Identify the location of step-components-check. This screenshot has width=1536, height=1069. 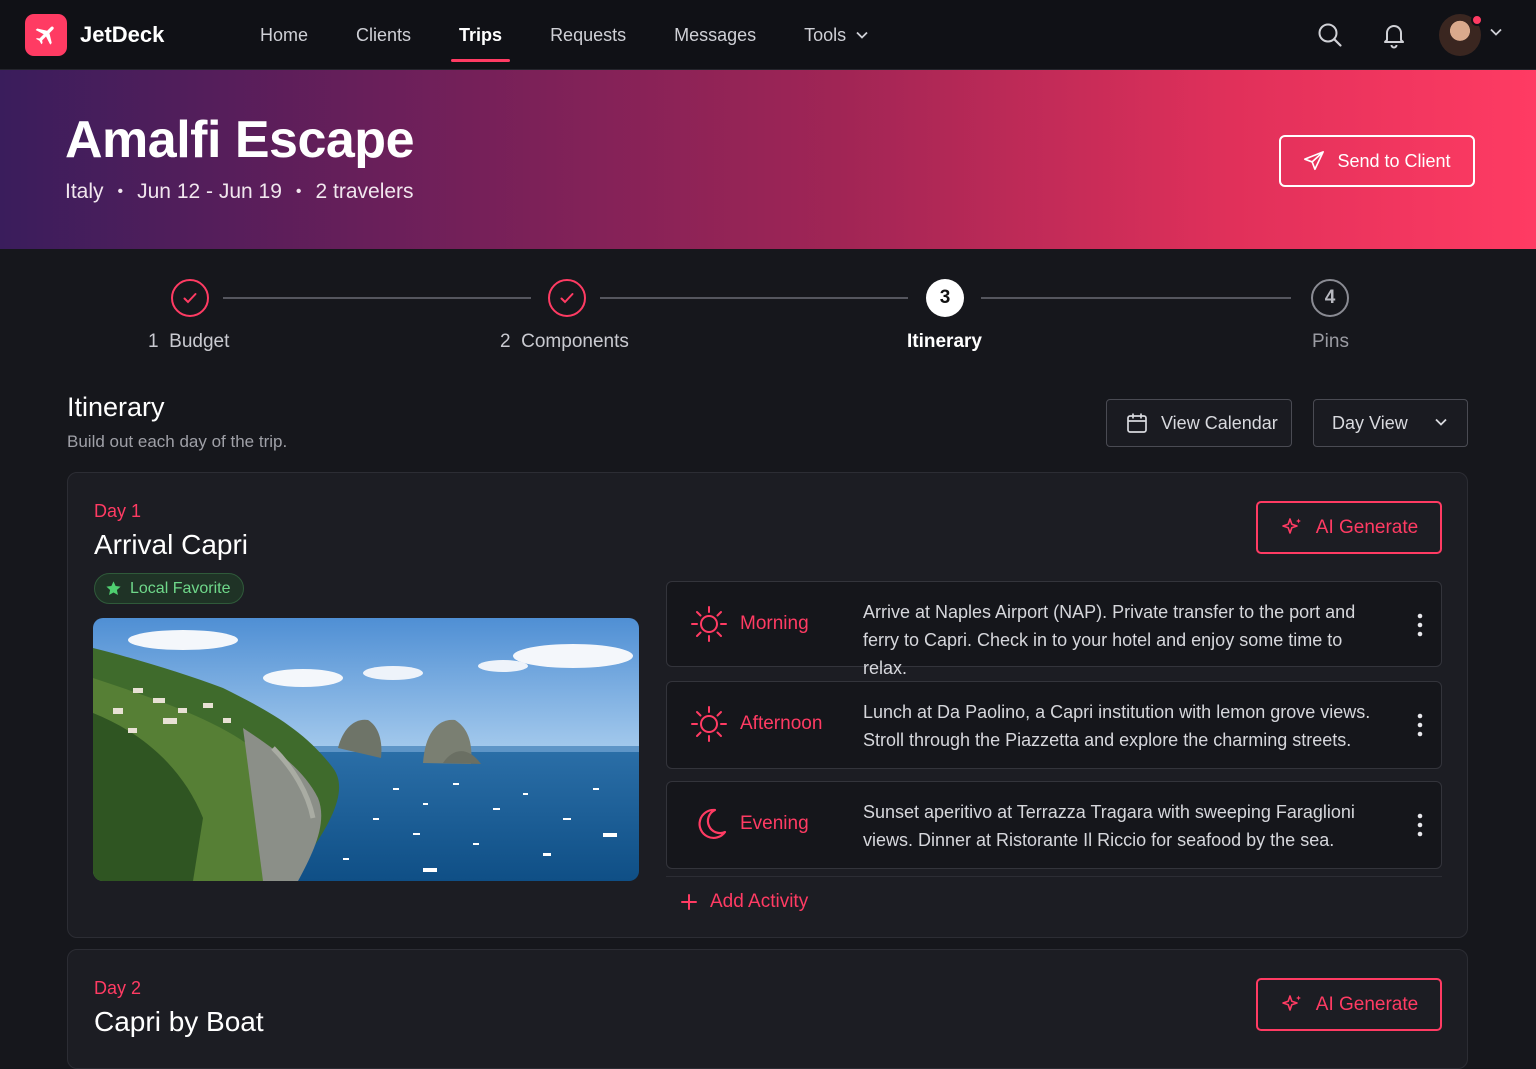
(567, 298).